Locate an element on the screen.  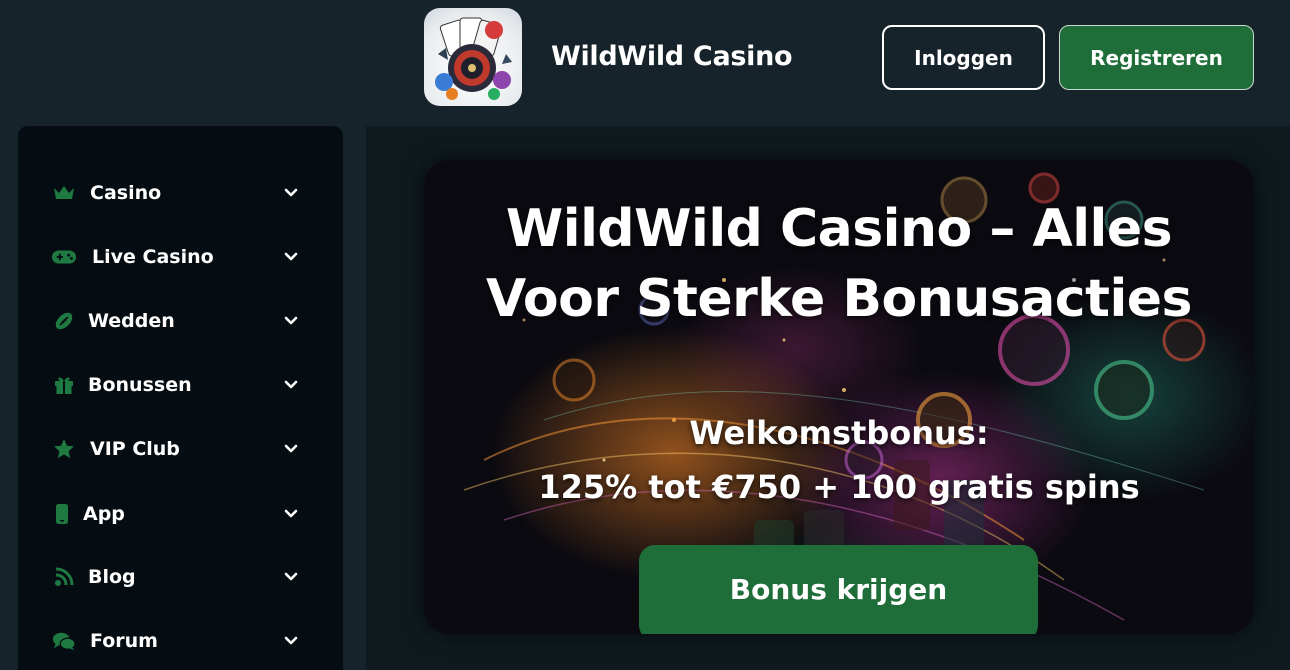
brand-name: WildWild Casino is located at coordinates (672, 57).